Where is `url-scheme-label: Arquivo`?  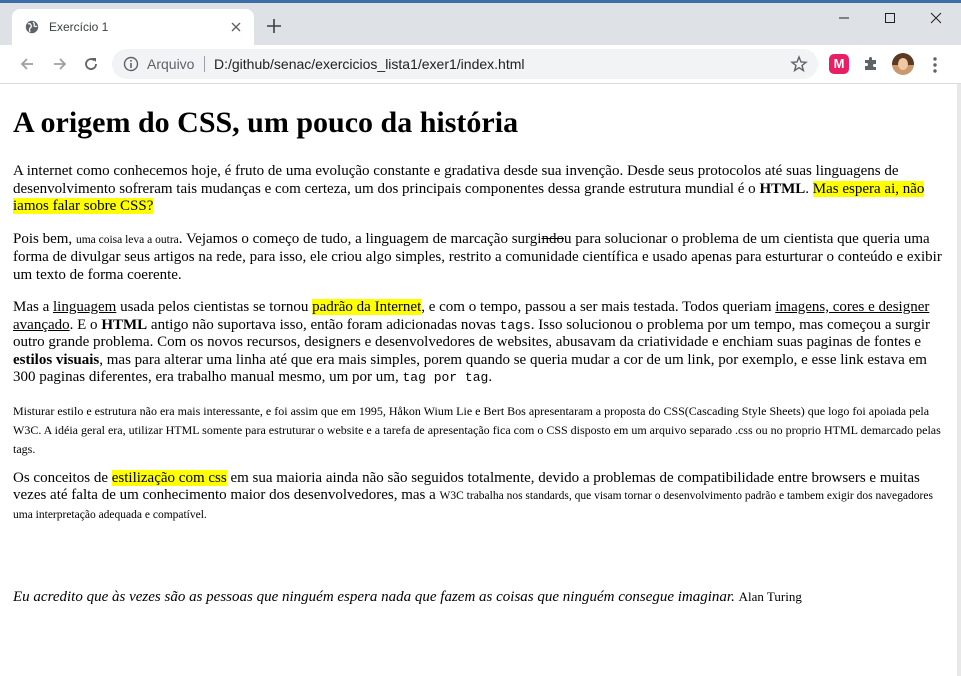
url-scheme-label: Arquivo is located at coordinates (171, 64).